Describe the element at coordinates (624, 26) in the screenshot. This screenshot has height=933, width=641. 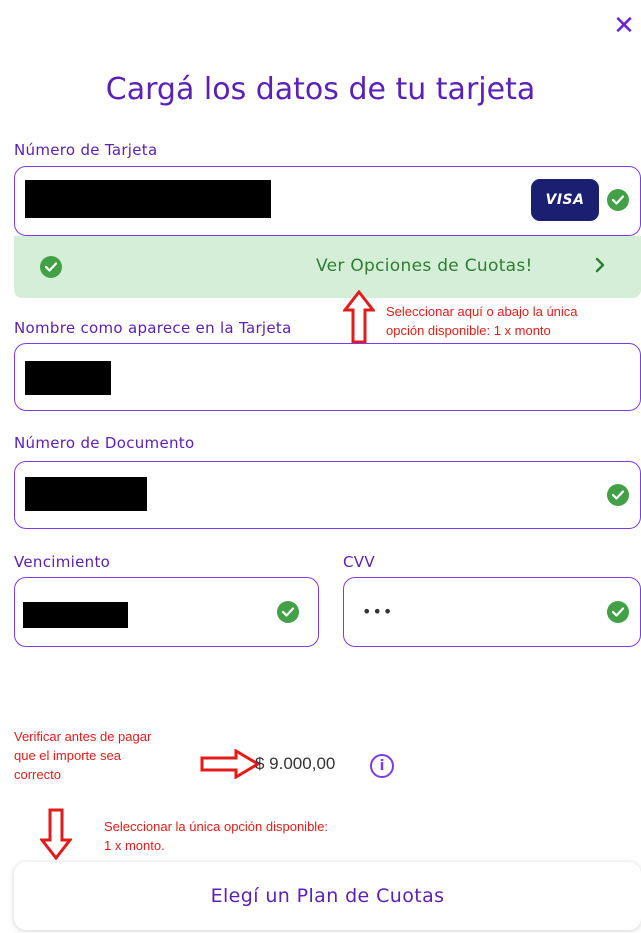
I see `close-icon: ✕` at that location.